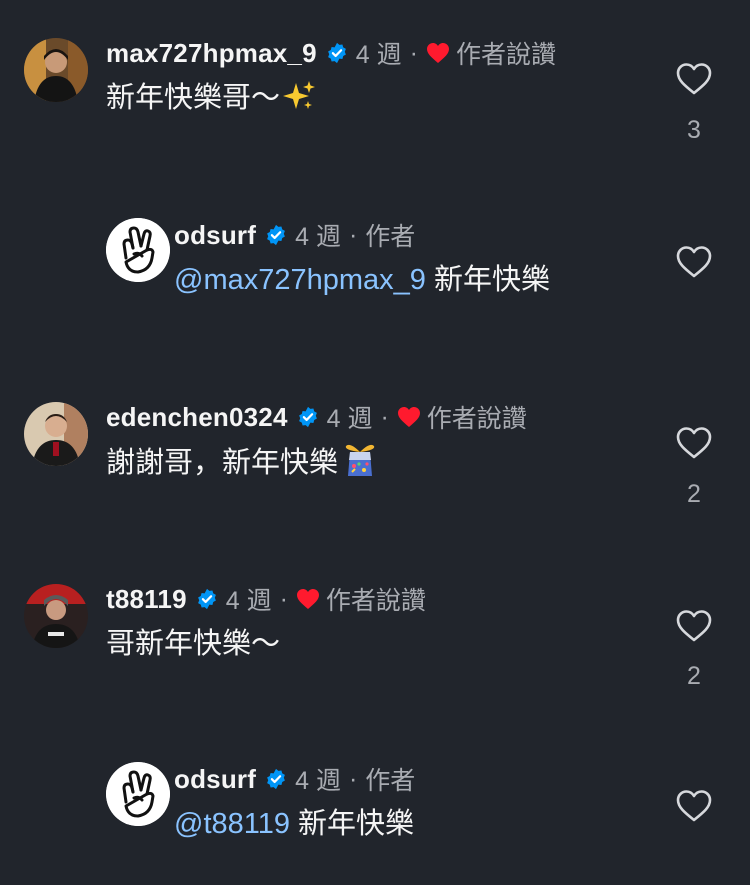 This screenshot has height=885, width=750. I want to click on like-count: 3, so click(694, 130).